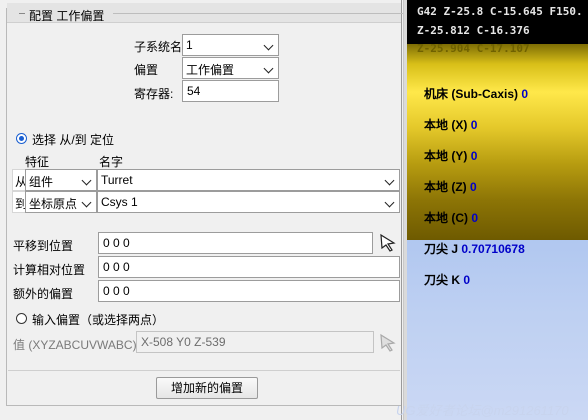 The width and height of the screenshot is (588, 420). I want to click on add-offset-button: 增加新的偏置, so click(207, 388).